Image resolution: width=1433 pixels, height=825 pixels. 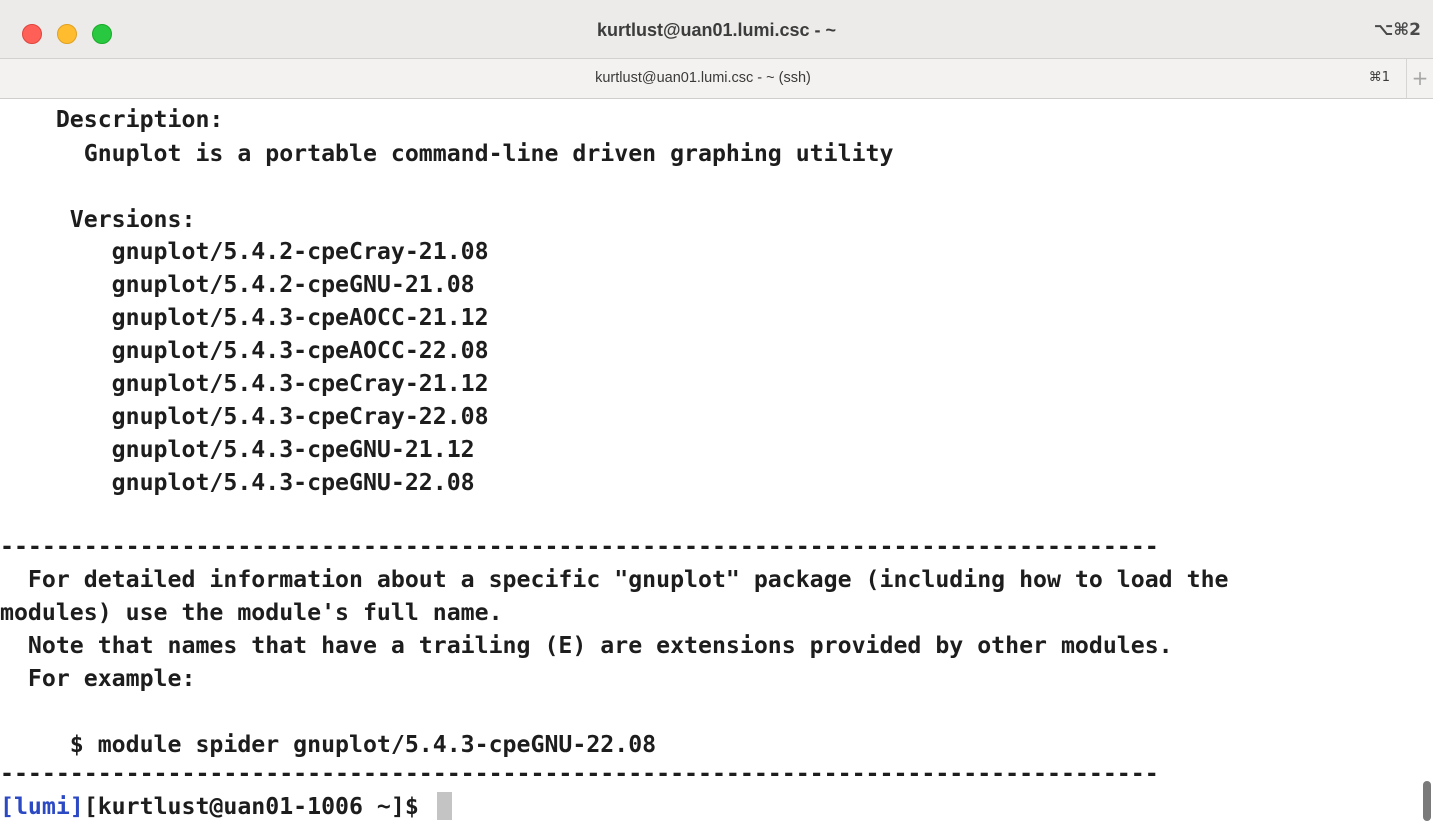 What do you see at coordinates (237, 449) in the screenshot?
I see `version-item: gnuplot/5.4.3-cpeGNU-21.12` at bounding box center [237, 449].